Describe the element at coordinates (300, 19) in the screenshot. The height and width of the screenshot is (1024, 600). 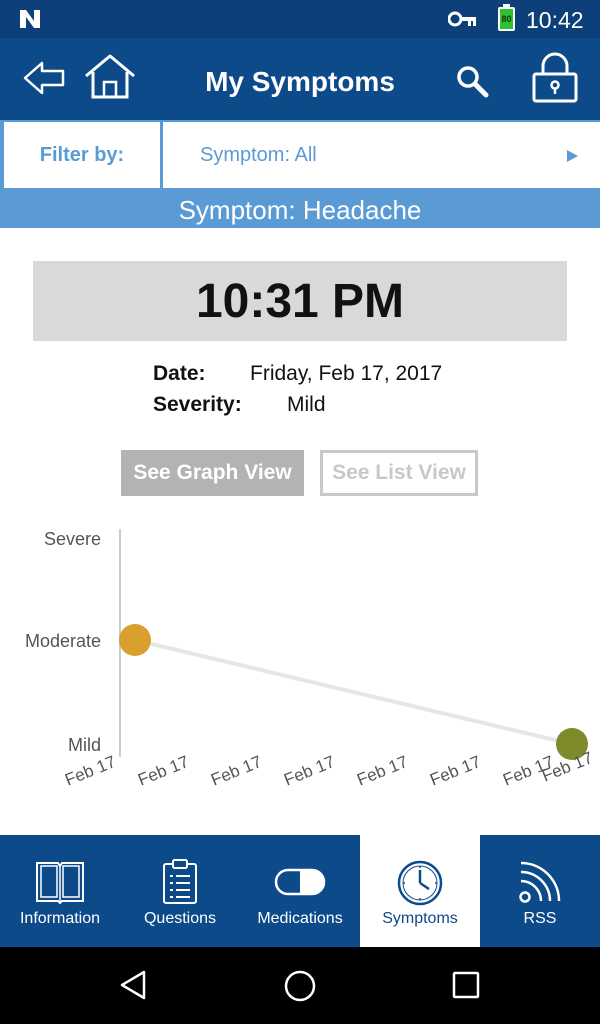
I see `status-bar: 80 10:42` at that location.